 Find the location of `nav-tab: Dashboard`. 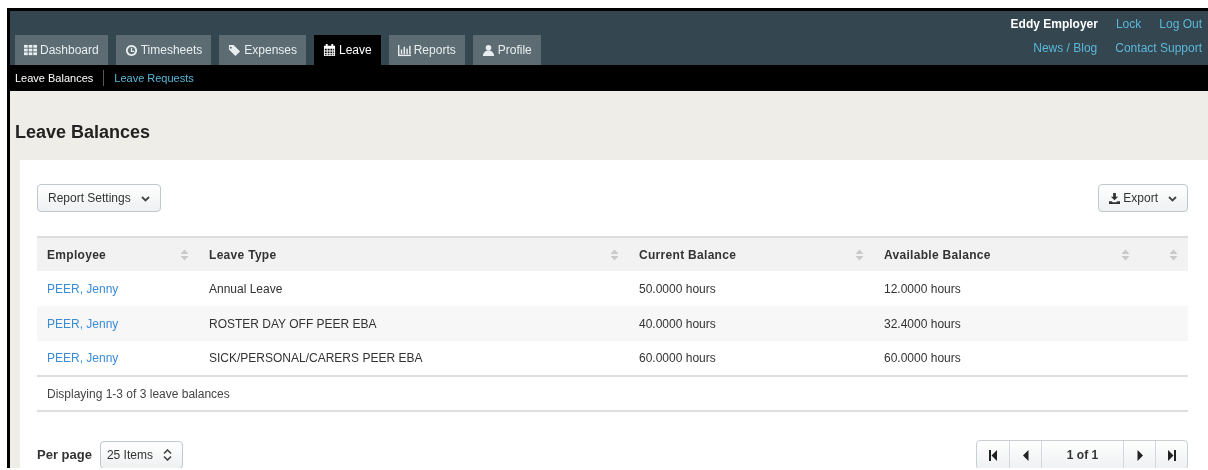

nav-tab: Dashboard is located at coordinates (61, 50).